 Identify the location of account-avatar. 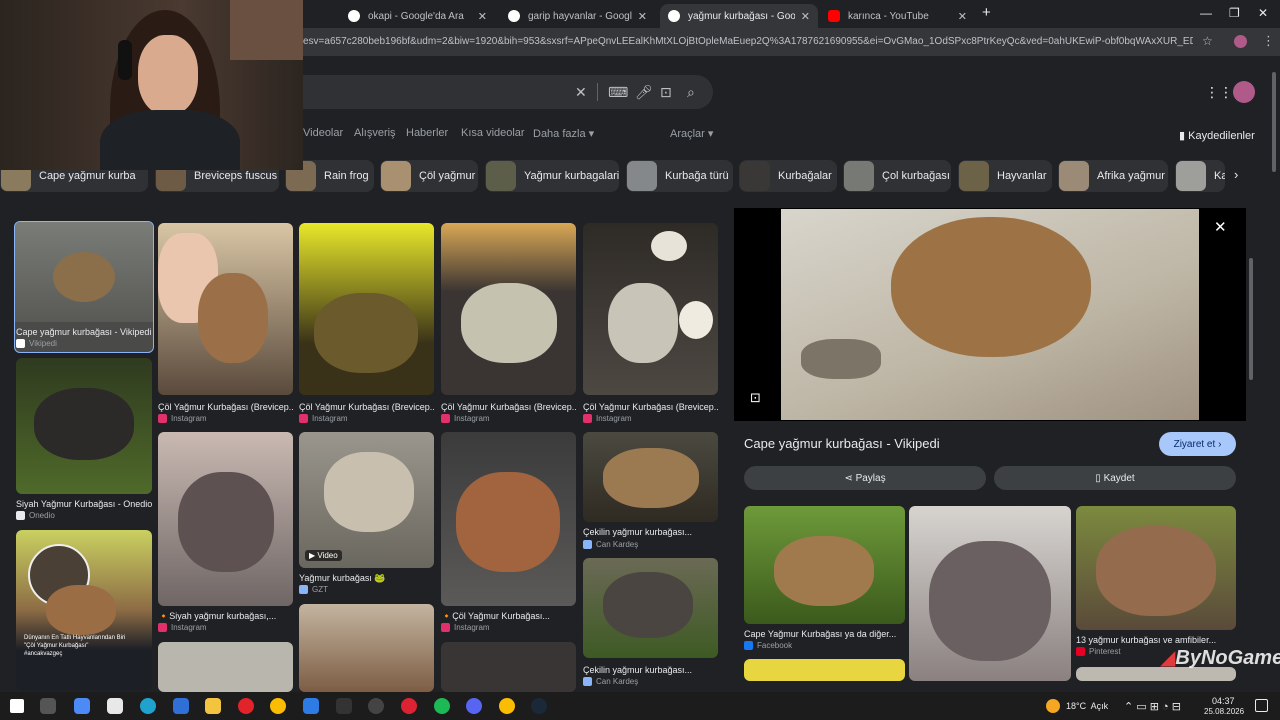
(1244, 92).